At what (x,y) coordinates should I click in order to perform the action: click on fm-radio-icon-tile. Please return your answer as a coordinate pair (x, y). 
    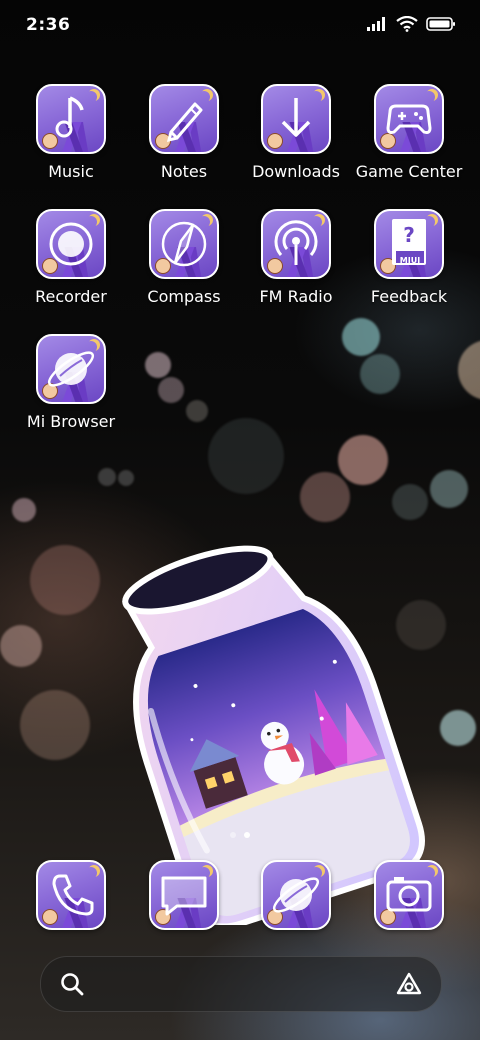
    Looking at the image, I should click on (296, 244).